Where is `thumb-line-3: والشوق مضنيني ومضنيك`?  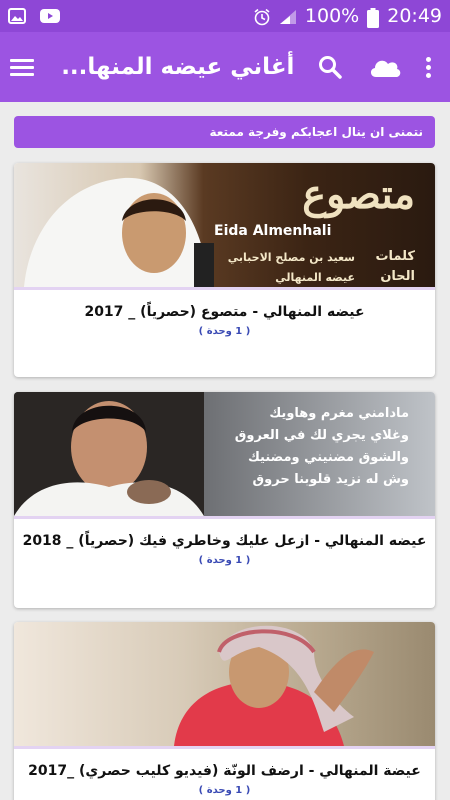 thumb-line-3: والشوق مضنيني ومضنيك is located at coordinates (328, 457).